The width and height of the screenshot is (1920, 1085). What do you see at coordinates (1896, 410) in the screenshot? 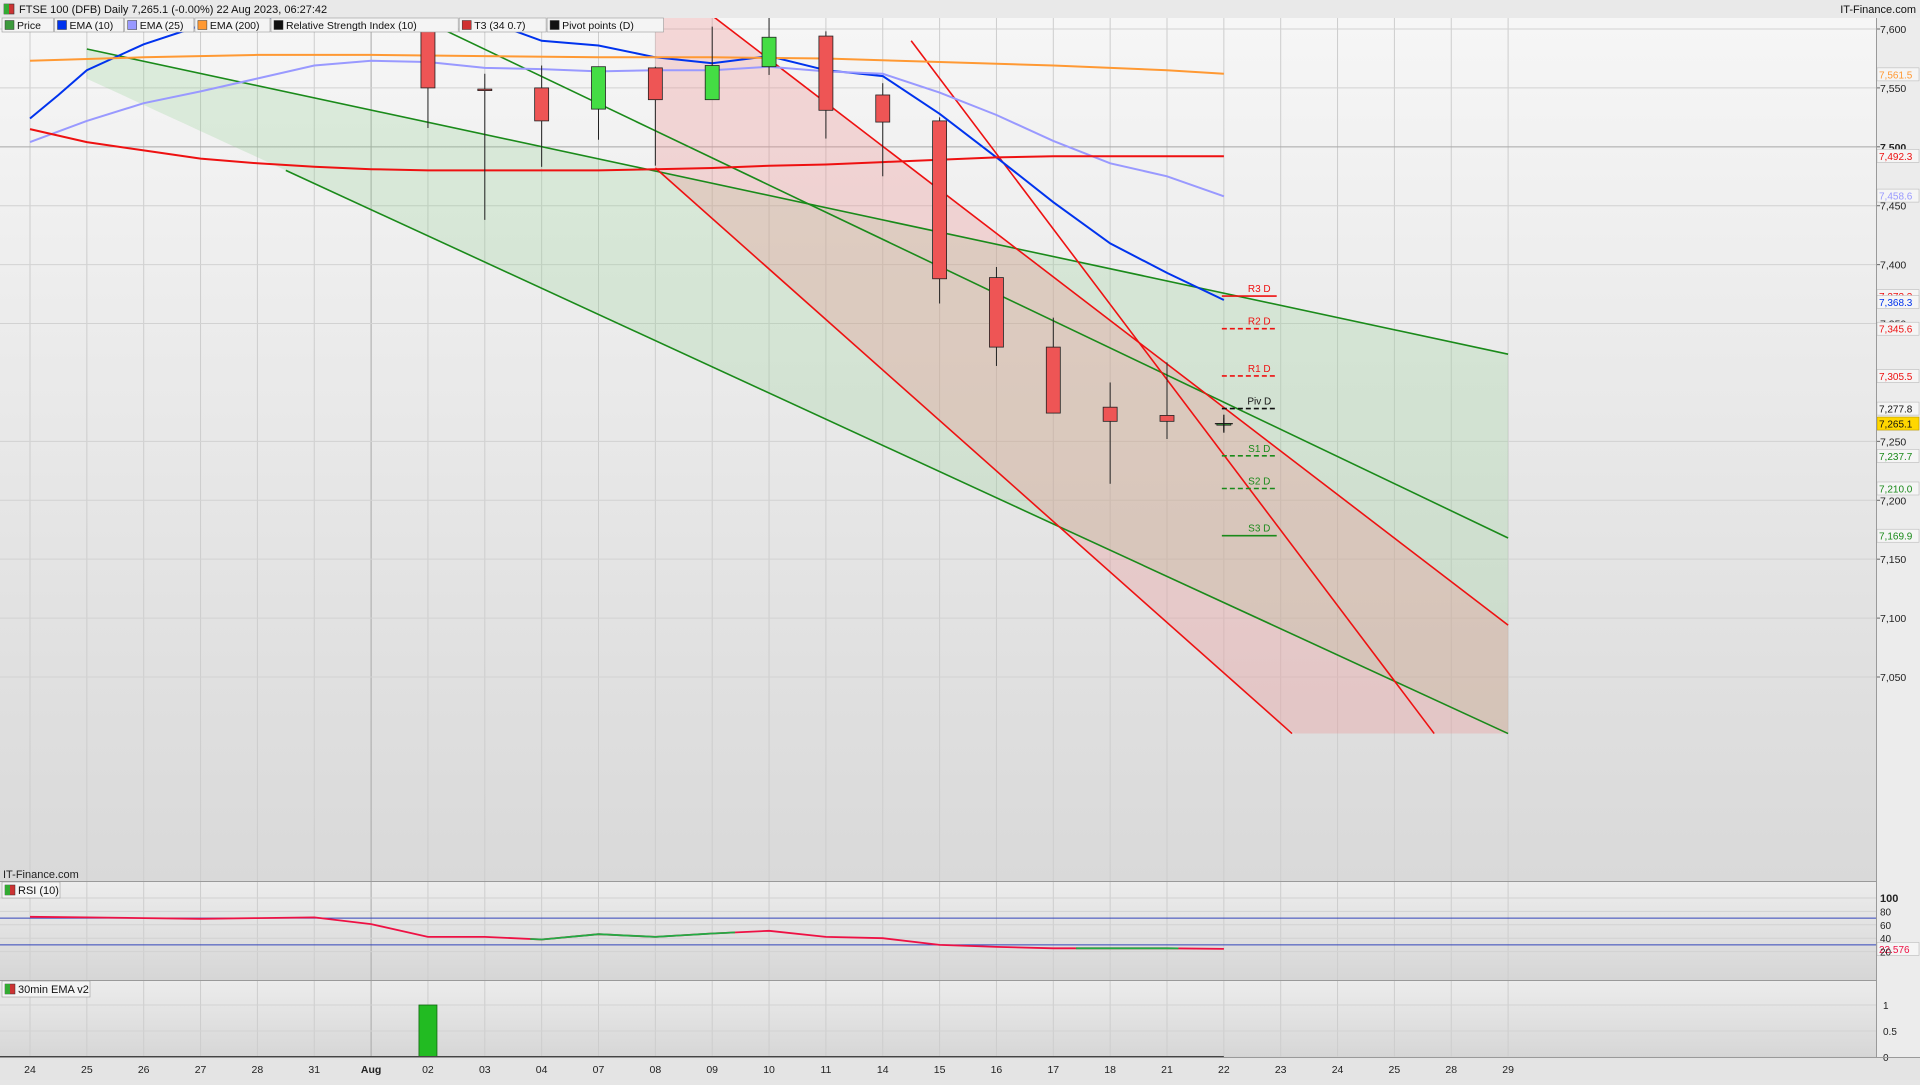
I see `value-tag-label: 7,277.8` at bounding box center [1896, 410].